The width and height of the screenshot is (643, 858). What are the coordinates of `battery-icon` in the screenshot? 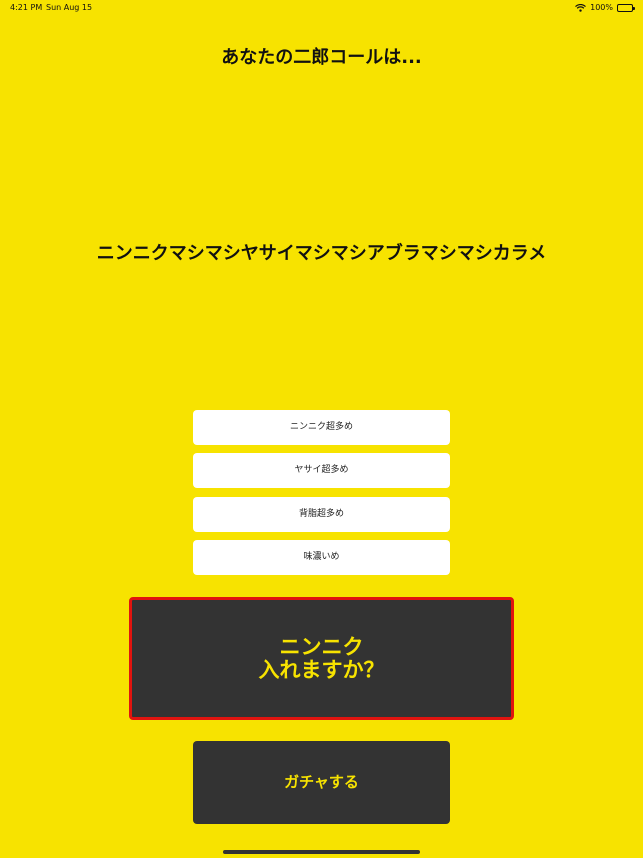 It's located at (626, 8).